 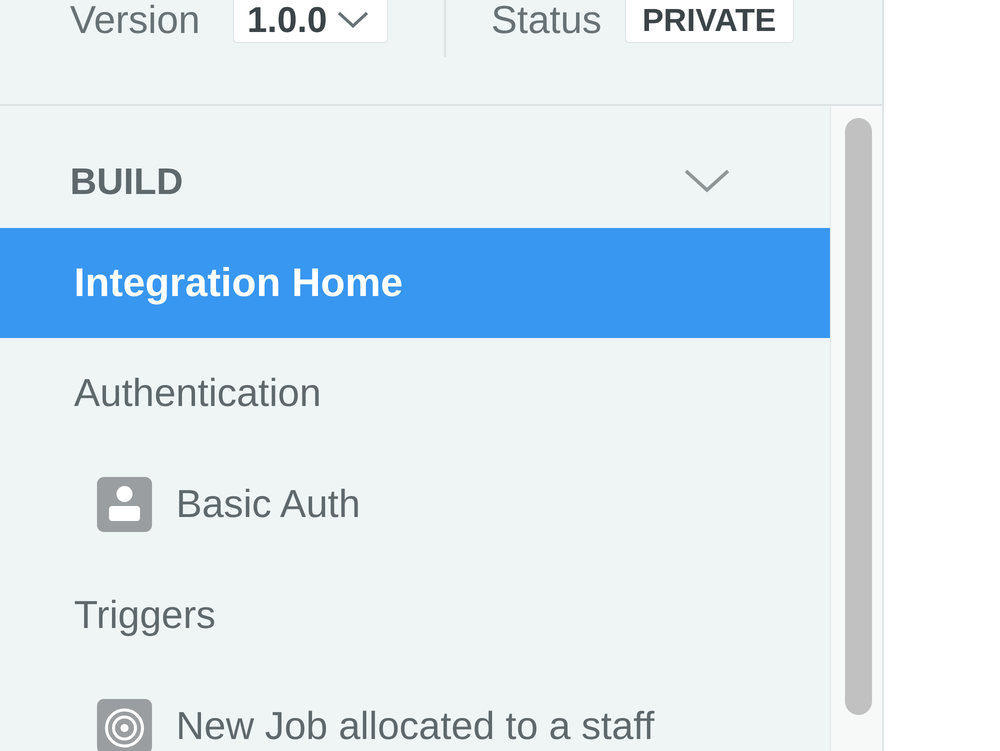 What do you see at coordinates (858, 416) in the screenshot?
I see `scrollbar-thumb` at bounding box center [858, 416].